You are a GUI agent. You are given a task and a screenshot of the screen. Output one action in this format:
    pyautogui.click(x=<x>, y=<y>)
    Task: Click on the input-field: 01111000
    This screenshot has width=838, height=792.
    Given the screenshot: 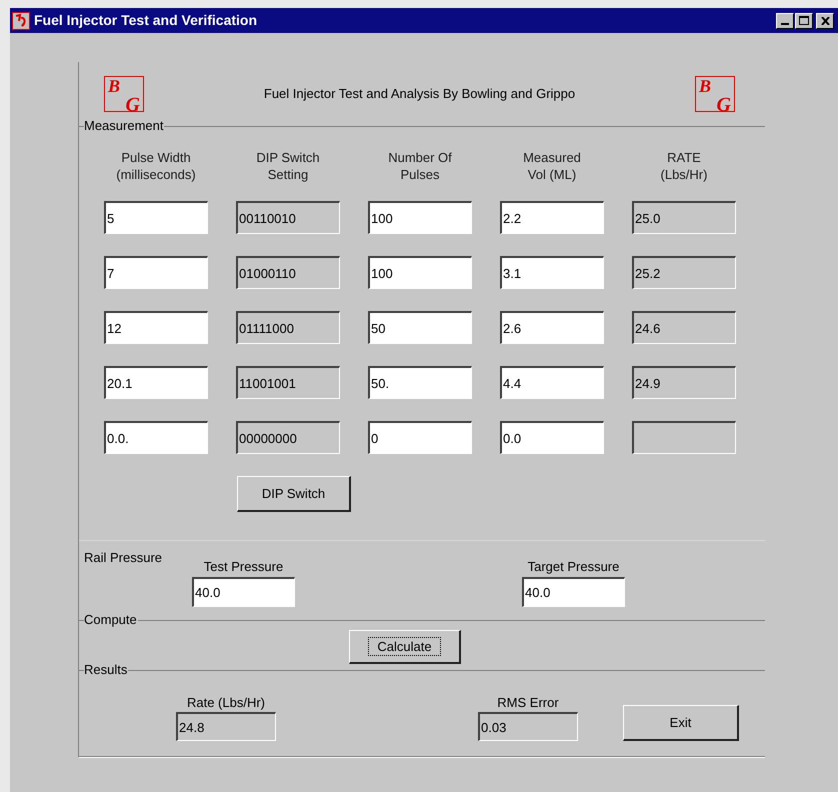 What is the action you would take?
    pyautogui.click(x=288, y=327)
    